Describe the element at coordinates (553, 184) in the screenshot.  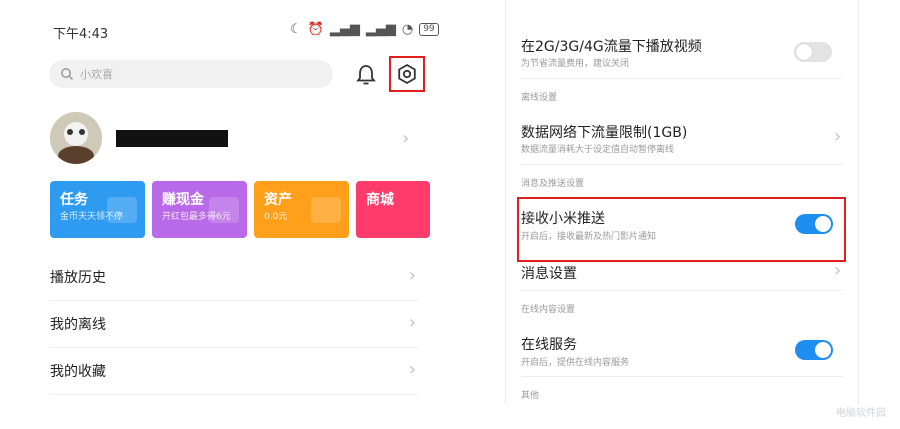
I see `section-header: 消息及推送设置` at that location.